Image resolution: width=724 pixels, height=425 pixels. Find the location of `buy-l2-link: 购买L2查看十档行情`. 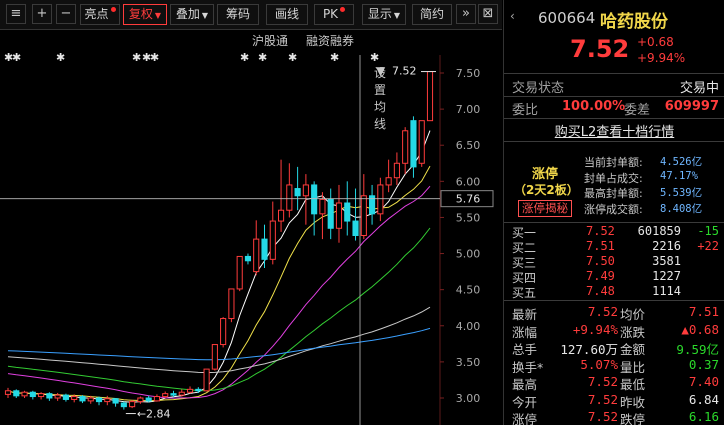

buy-l2-link: 购买L2查看十档行情 is located at coordinates (615, 132).